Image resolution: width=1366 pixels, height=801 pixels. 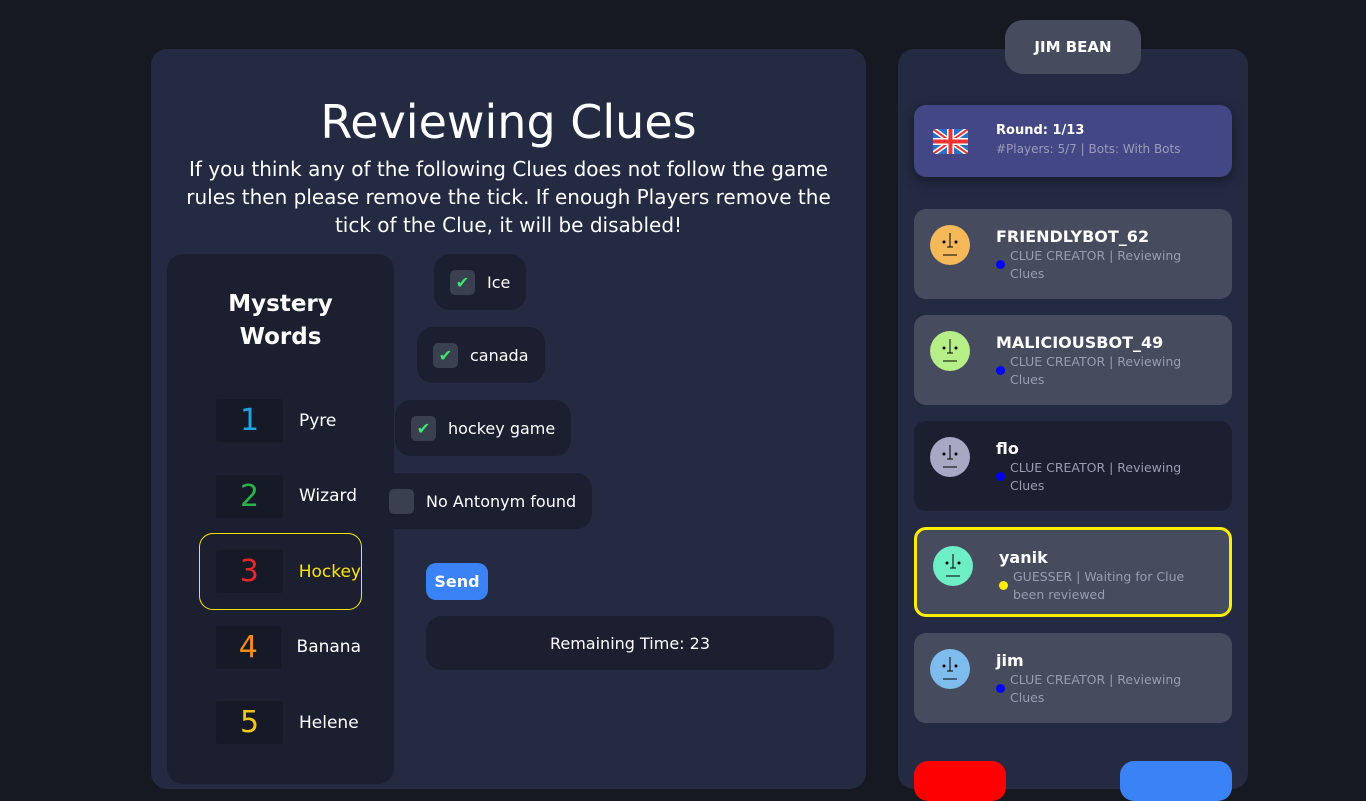 I want to click on mystery-word-5: 5 Helene, so click(x=280, y=722).